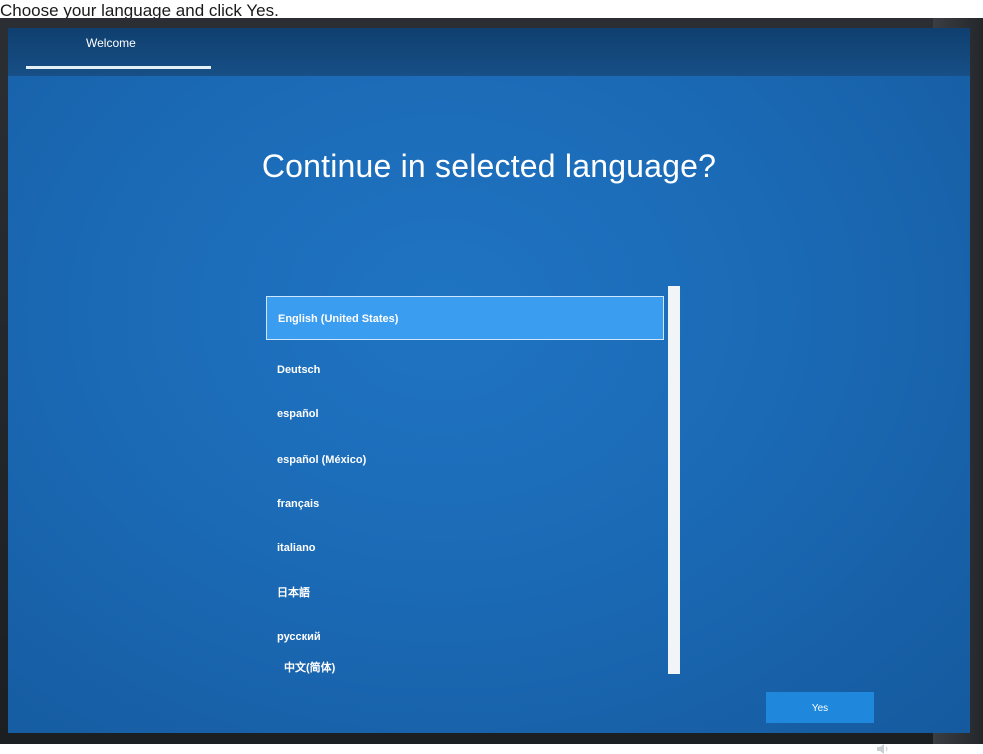 Image resolution: width=983 pixels, height=754 pixels. Describe the element at coordinates (465, 370) in the screenshot. I see `language-item-deutsch: Deutsch` at that location.